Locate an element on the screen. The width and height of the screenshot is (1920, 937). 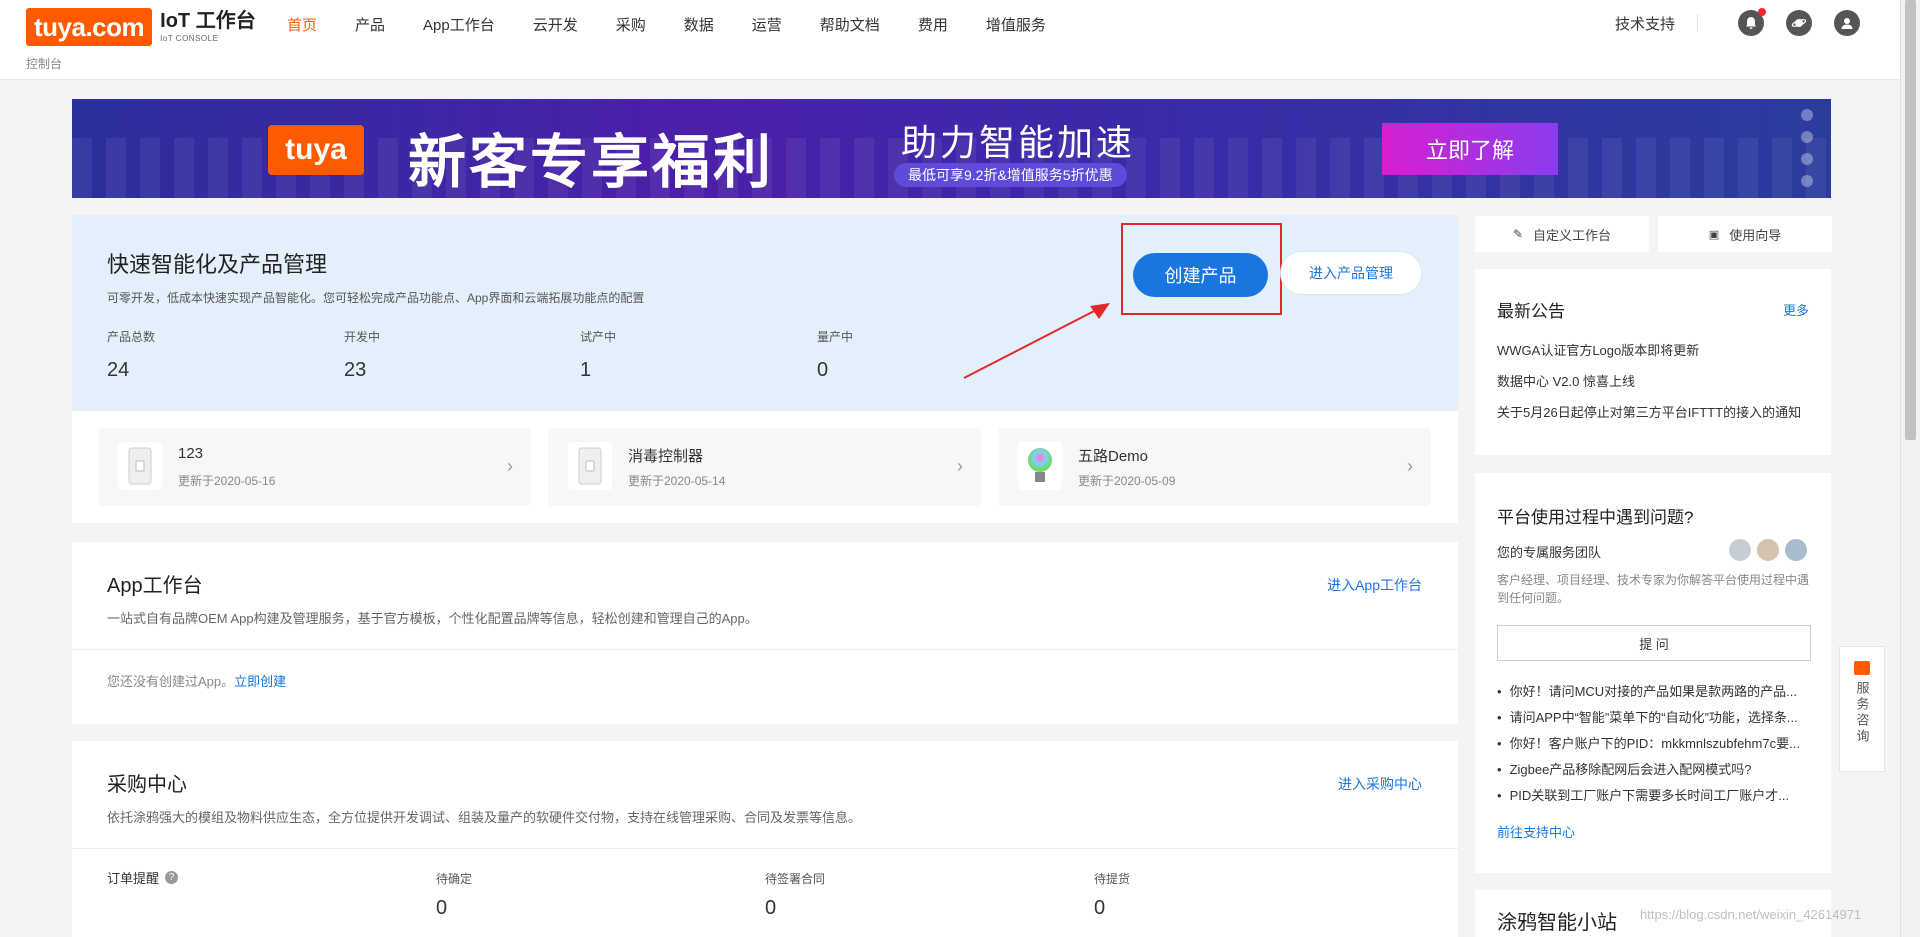
service-consult-label: 服务咨询 is located at coordinates (1862, 713).